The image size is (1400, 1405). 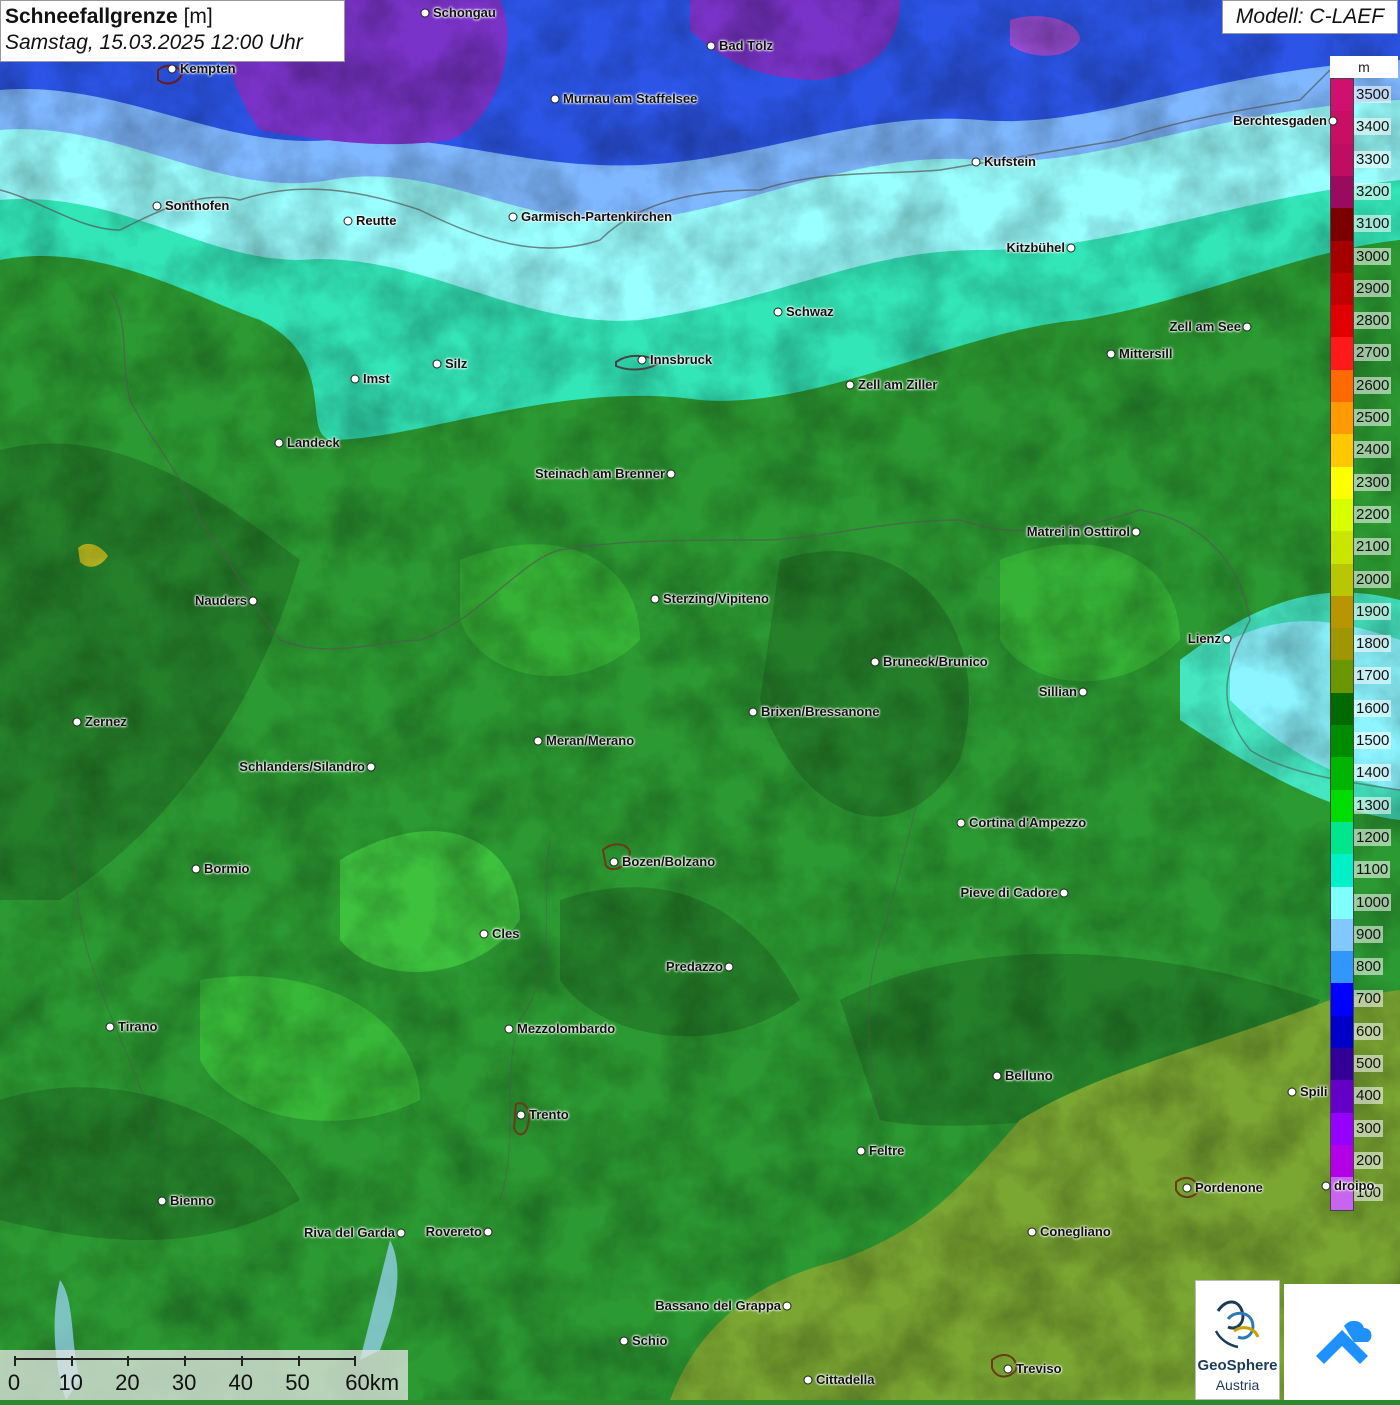 I want to click on legend-label: 200, so click(x=1369, y=1160).